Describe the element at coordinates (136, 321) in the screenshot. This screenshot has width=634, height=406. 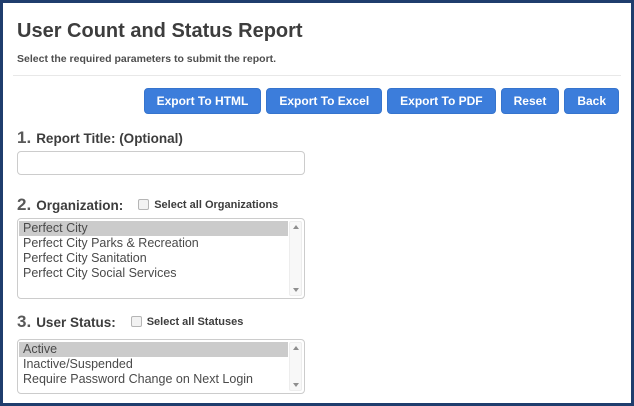
I see `select-all-statuses-checkbox` at that location.